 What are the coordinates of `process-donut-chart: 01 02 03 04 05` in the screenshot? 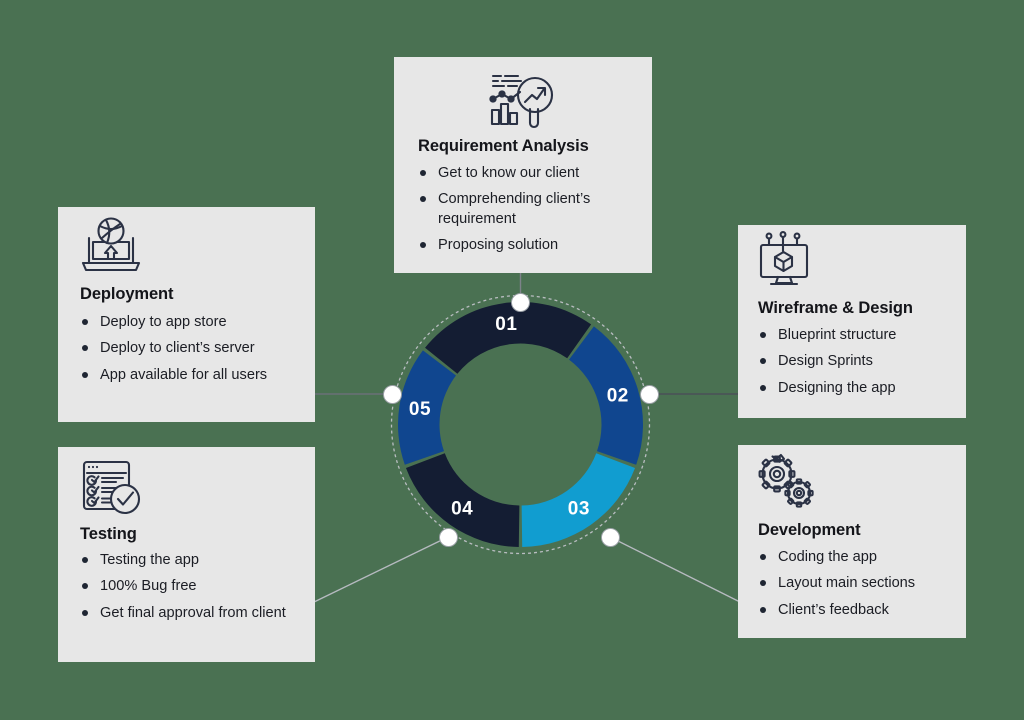 It's located at (520, 424).